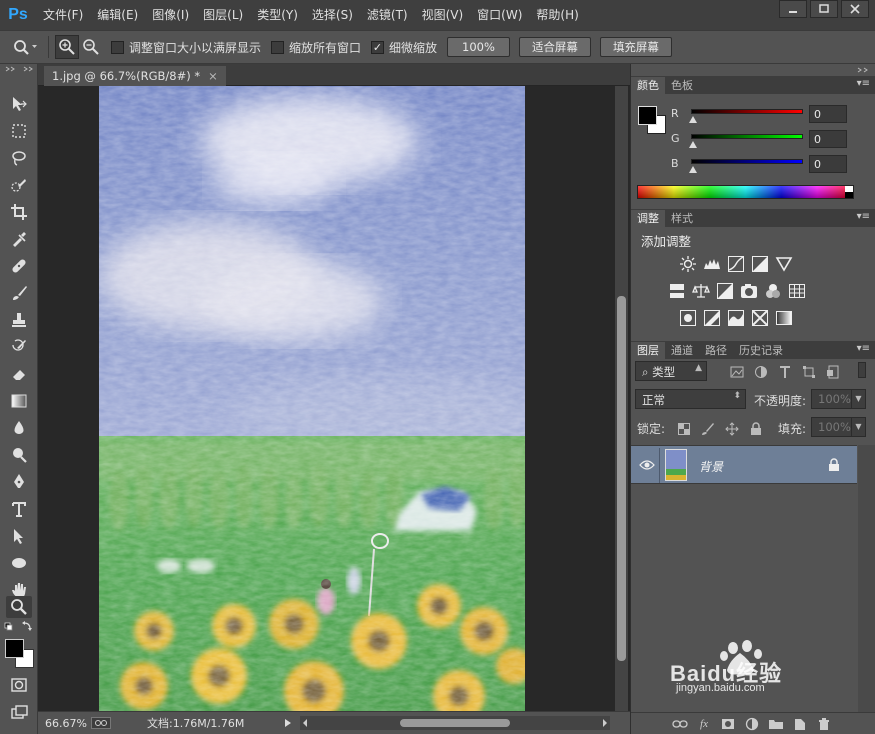 This screenshot has height=734, width=875. What do you see at coordinates (693, 169) in the screenshot?
I see `blue-slider-thumb` at bounding box center [693, 169].